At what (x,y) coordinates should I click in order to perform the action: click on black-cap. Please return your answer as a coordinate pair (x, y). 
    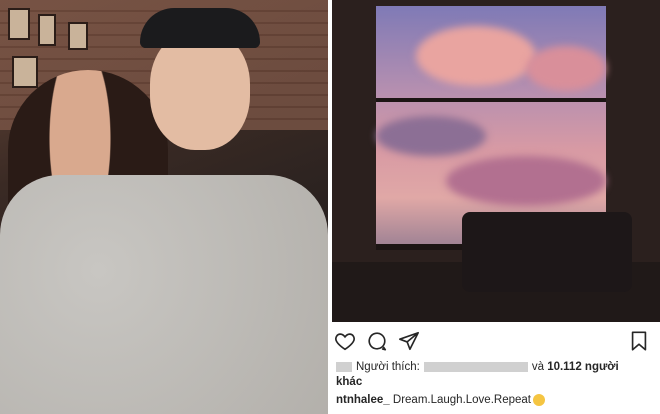
    Looking at the image, I should click on (200, 28).